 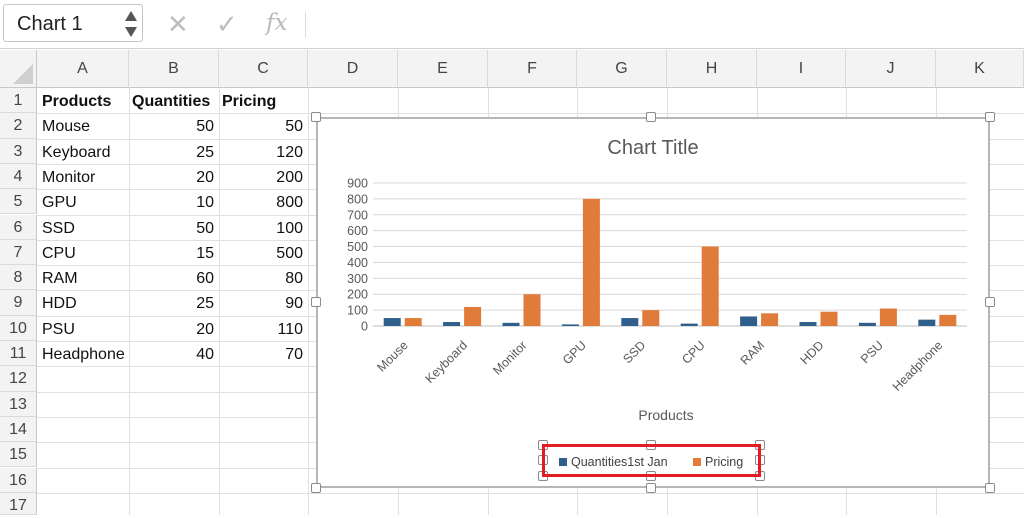 What do you see at coordinates (364, 327) in the screenshot?
I see `y-tick-label: 0` at bounding box center [364, 327].